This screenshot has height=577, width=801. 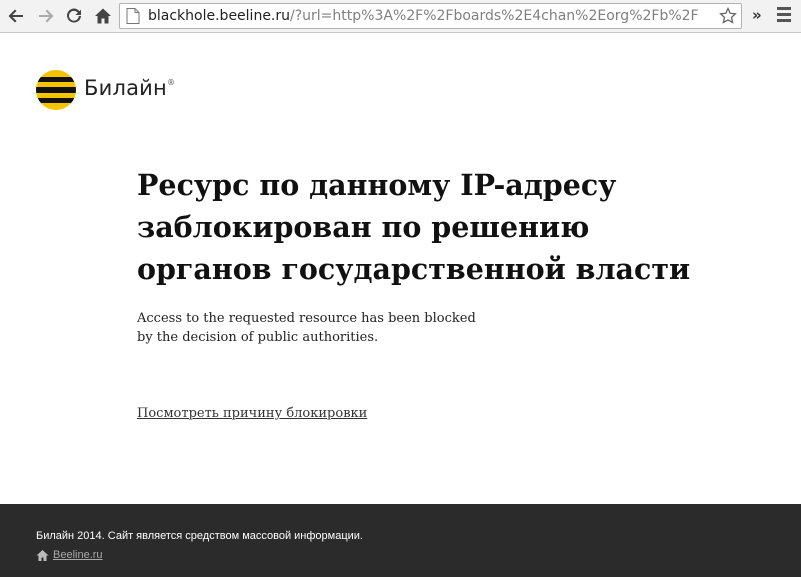 I want to click on reload-button, so click(x=74, y=16).